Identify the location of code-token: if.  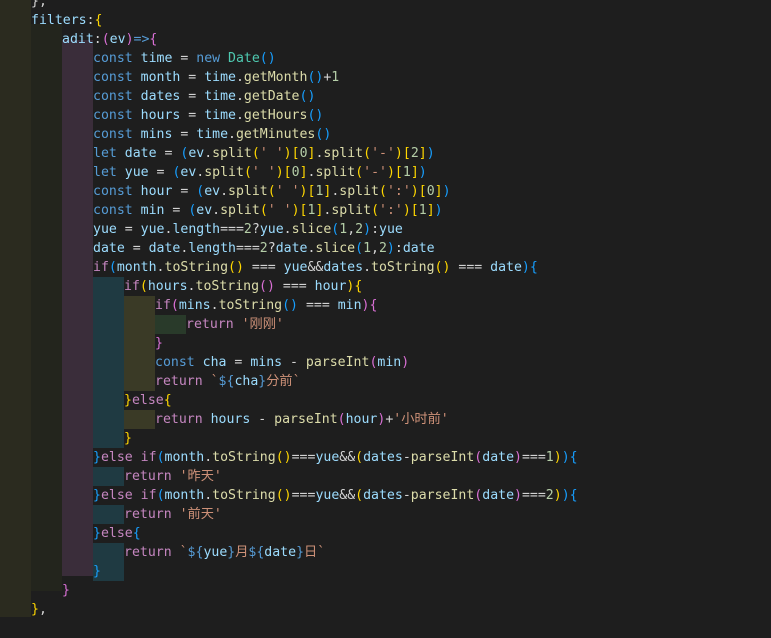
(163, 305).